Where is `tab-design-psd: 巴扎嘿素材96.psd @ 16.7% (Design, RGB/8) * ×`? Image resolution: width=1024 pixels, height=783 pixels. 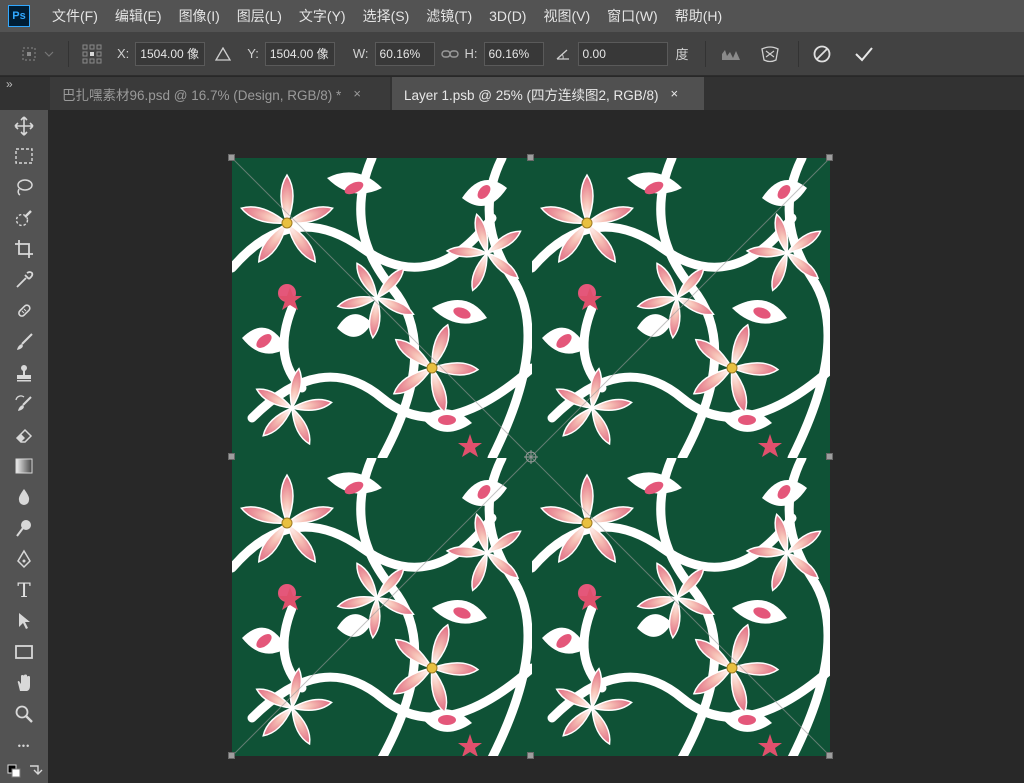 tab-design-psd: 巴扎嘿素材96.psd @ 16.7% (Design, RGB/8) * × is located at coordinates (220, 93).